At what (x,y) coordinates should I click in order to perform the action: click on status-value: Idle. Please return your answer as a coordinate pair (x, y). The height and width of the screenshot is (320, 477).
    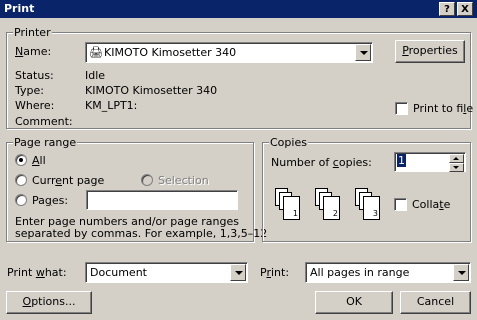
    Looking at the image, I should click on (95, 75).